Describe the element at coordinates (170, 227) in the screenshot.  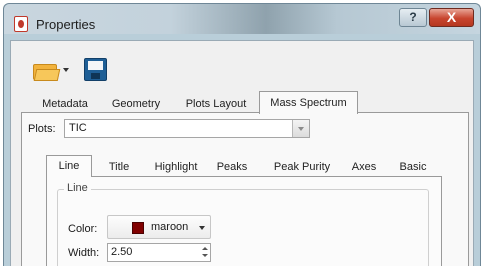
I see `color-name: maroon` at that location.